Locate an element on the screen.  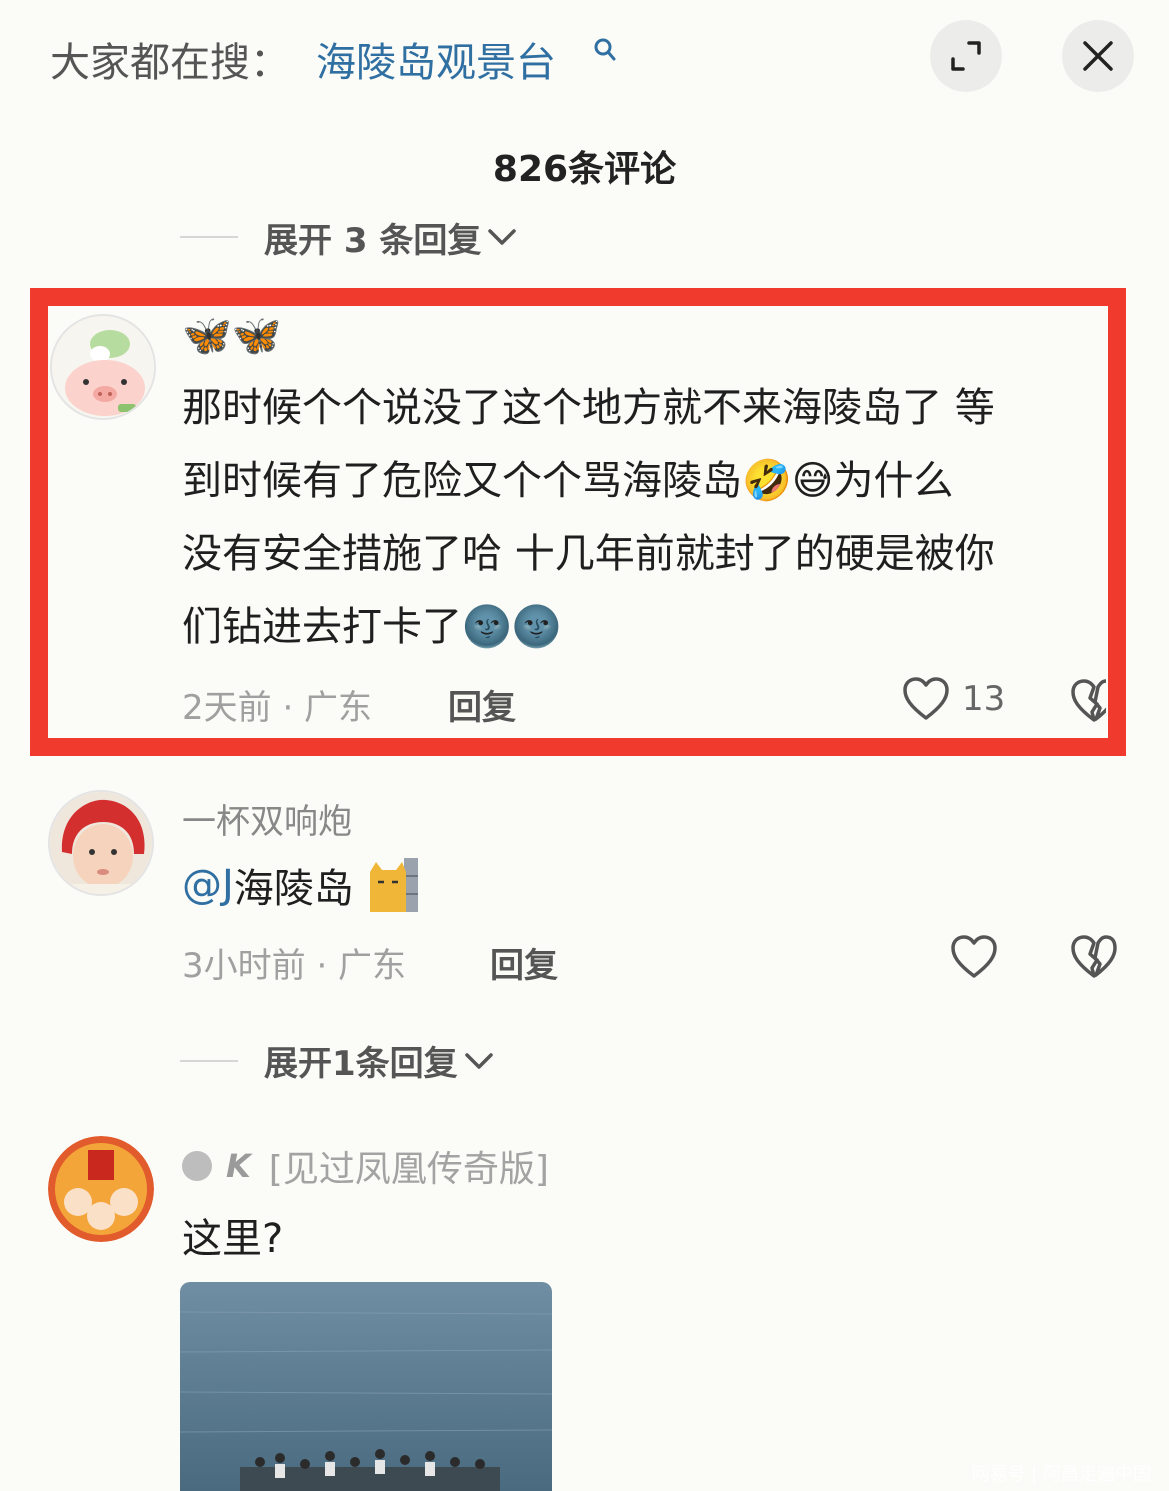
status-dot-icon is located at coordinates (197, 1166).